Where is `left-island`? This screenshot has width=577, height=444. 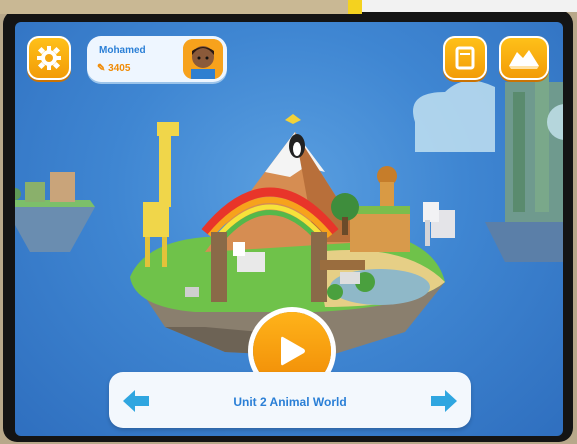
left-island is located at coordinates (55, 212).